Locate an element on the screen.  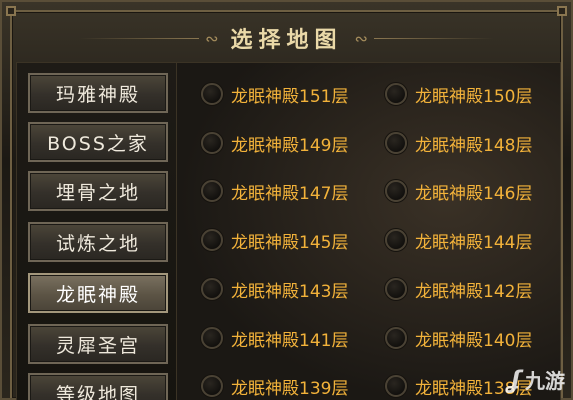
map-option: 龙眠神殿149层 is located at coordinates (274, 143).